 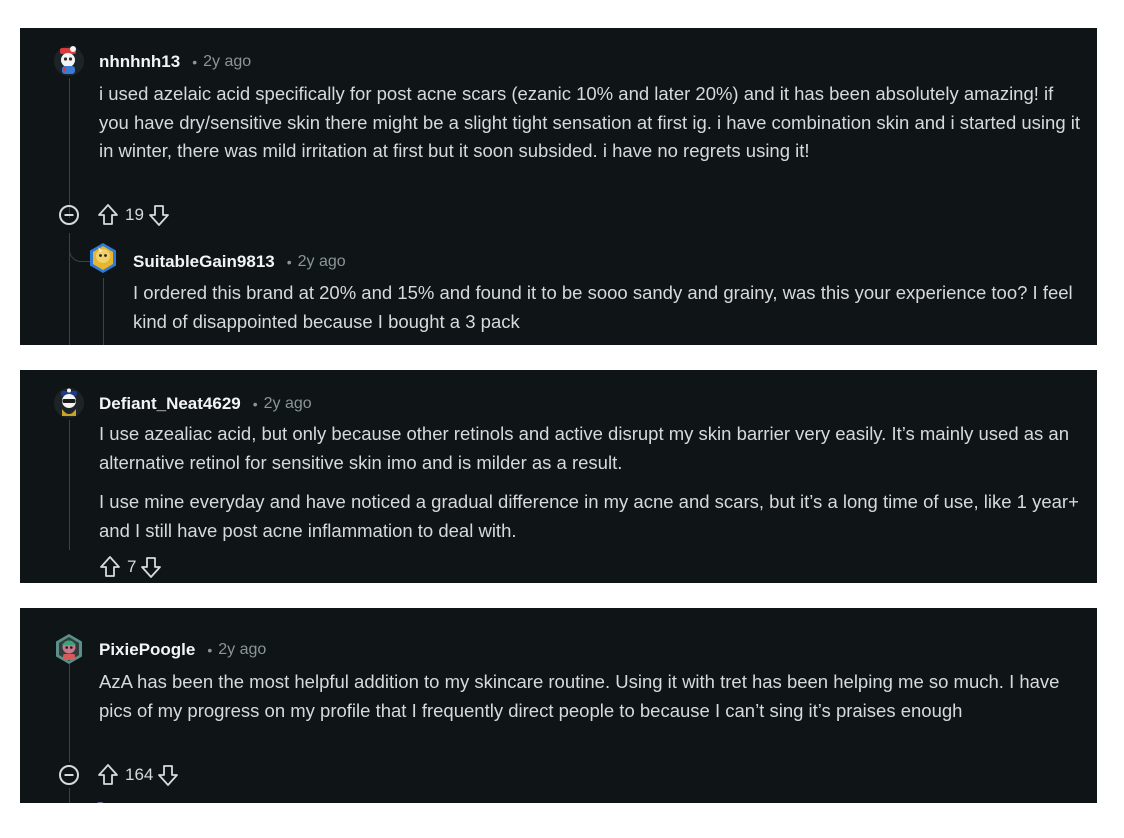 What do you see at coordinates (134, 214) in the screenshot?
I see `vote-score: 19` at bounding box center [134, 214].